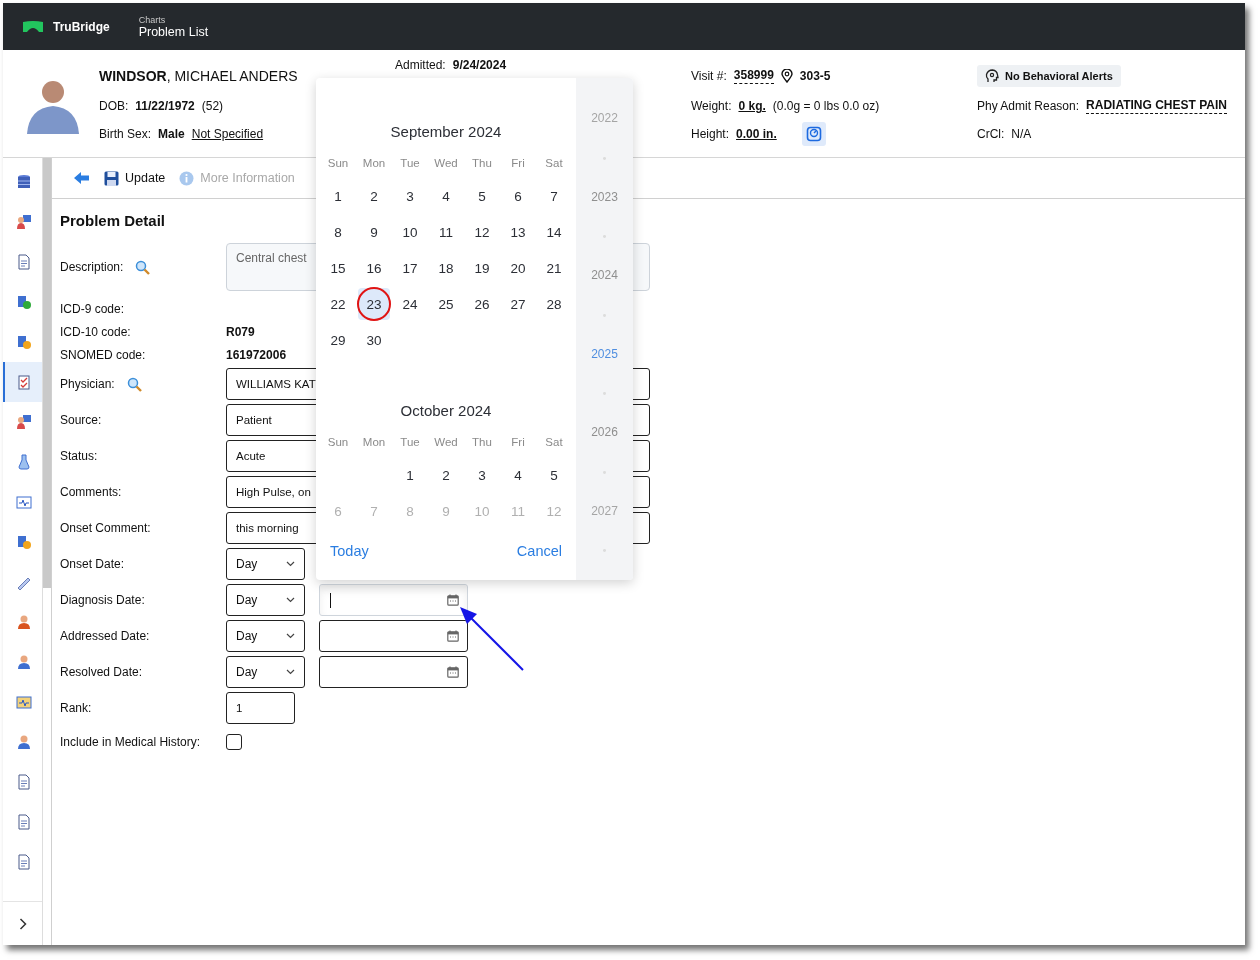 The height and width of the screenshot is (960, 1260). I want to click on calendar-day: 19, so click(482, 268).